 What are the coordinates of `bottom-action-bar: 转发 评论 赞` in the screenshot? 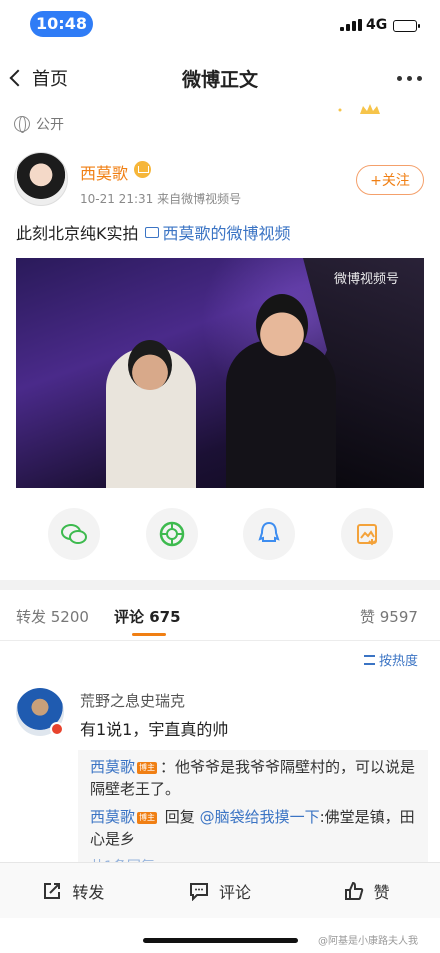 It's located at (220, 890).